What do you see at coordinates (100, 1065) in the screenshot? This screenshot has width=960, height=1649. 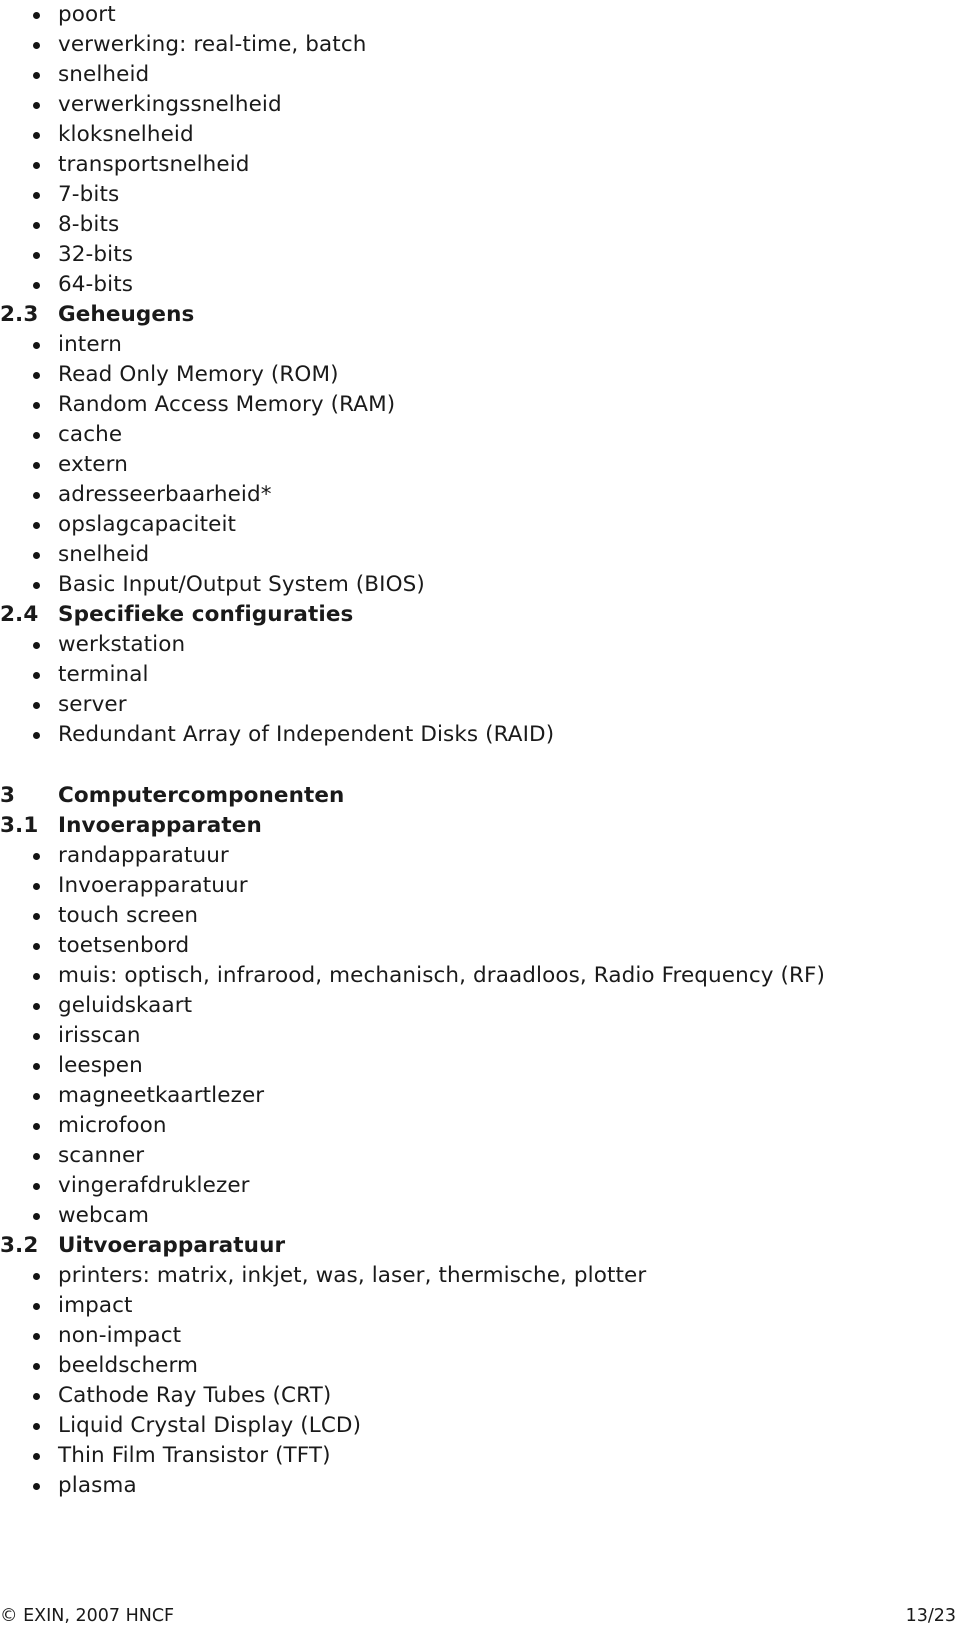 I see `list-item-label: leespen` at bounding box center [100, 1065].